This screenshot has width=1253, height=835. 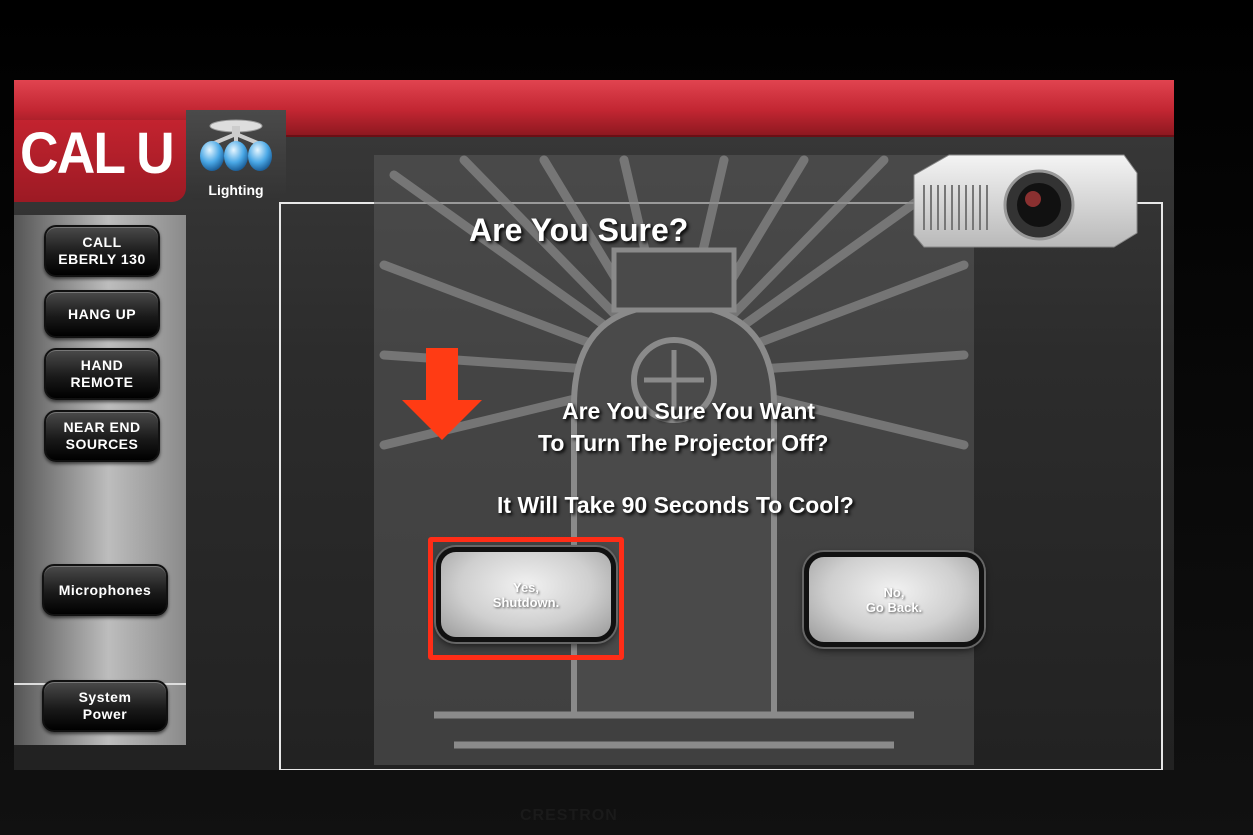 What do you see at coordinates (102, 365) in the screenshot?
I see `hand-remote-label-1: HAND` at bounding box center [102, 365].